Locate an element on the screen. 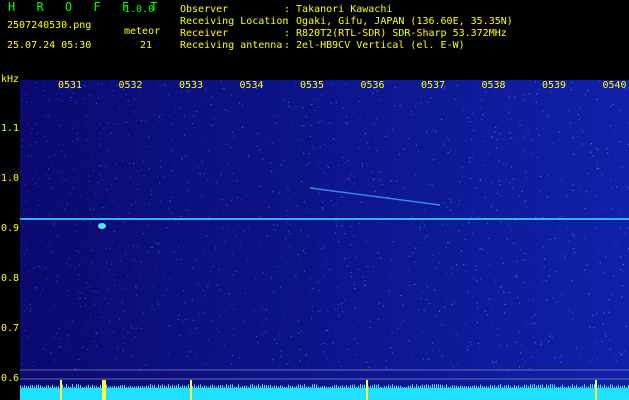 The image size is (629, 400). x-tick-label: 0532 is located at coordinates (130, 85).